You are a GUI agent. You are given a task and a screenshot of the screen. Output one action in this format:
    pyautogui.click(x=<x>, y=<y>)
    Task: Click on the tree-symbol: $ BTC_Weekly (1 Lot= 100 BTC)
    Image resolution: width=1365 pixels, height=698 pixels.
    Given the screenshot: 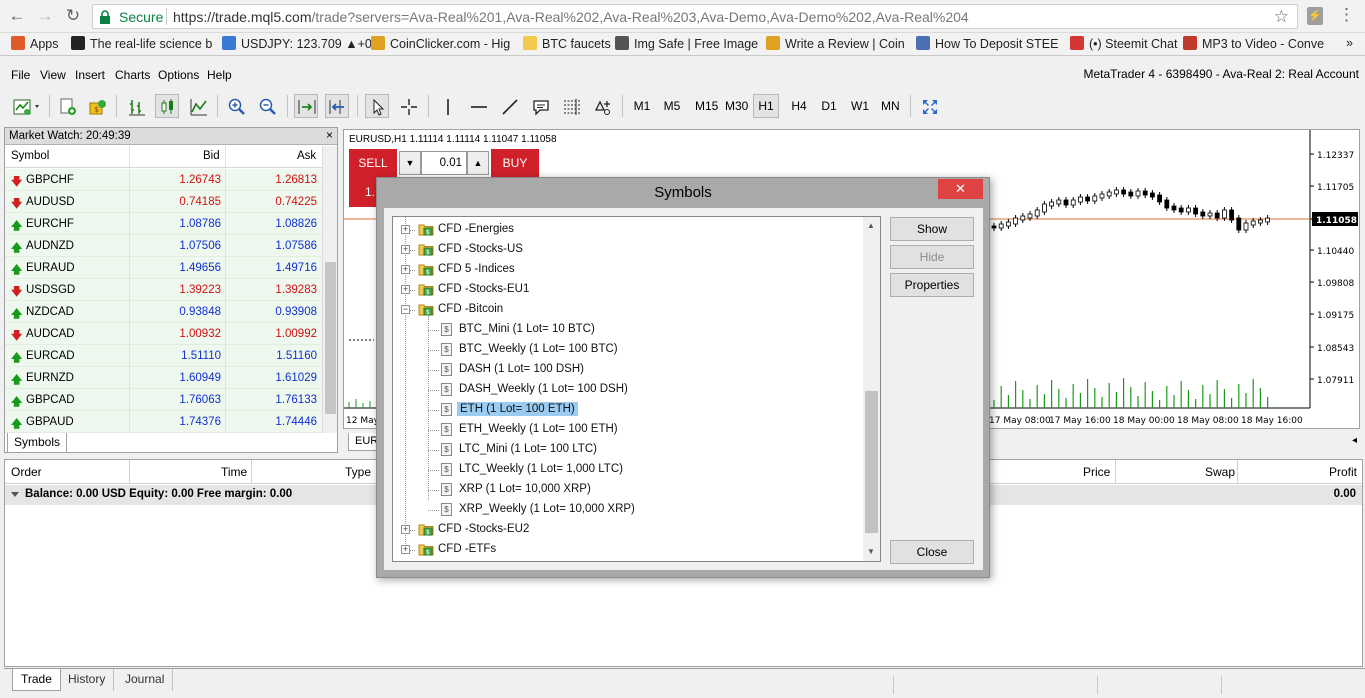 What is the action you would take?
    pyautogui.click(x=628, y=350)
    